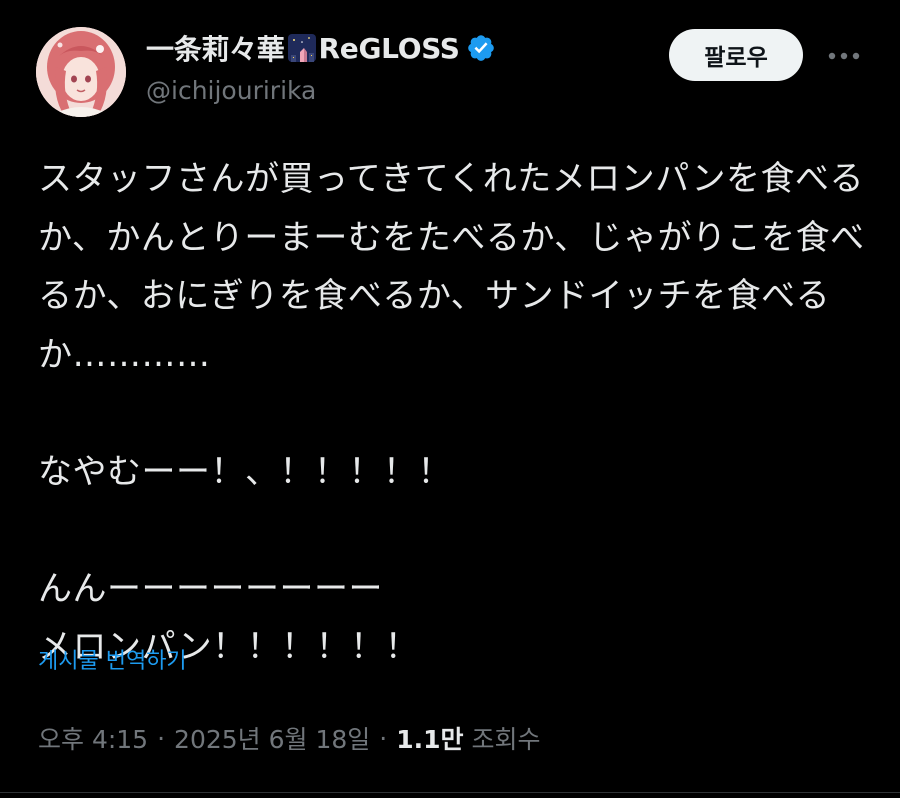  I want to click on avatar-image, so click(81, 72).